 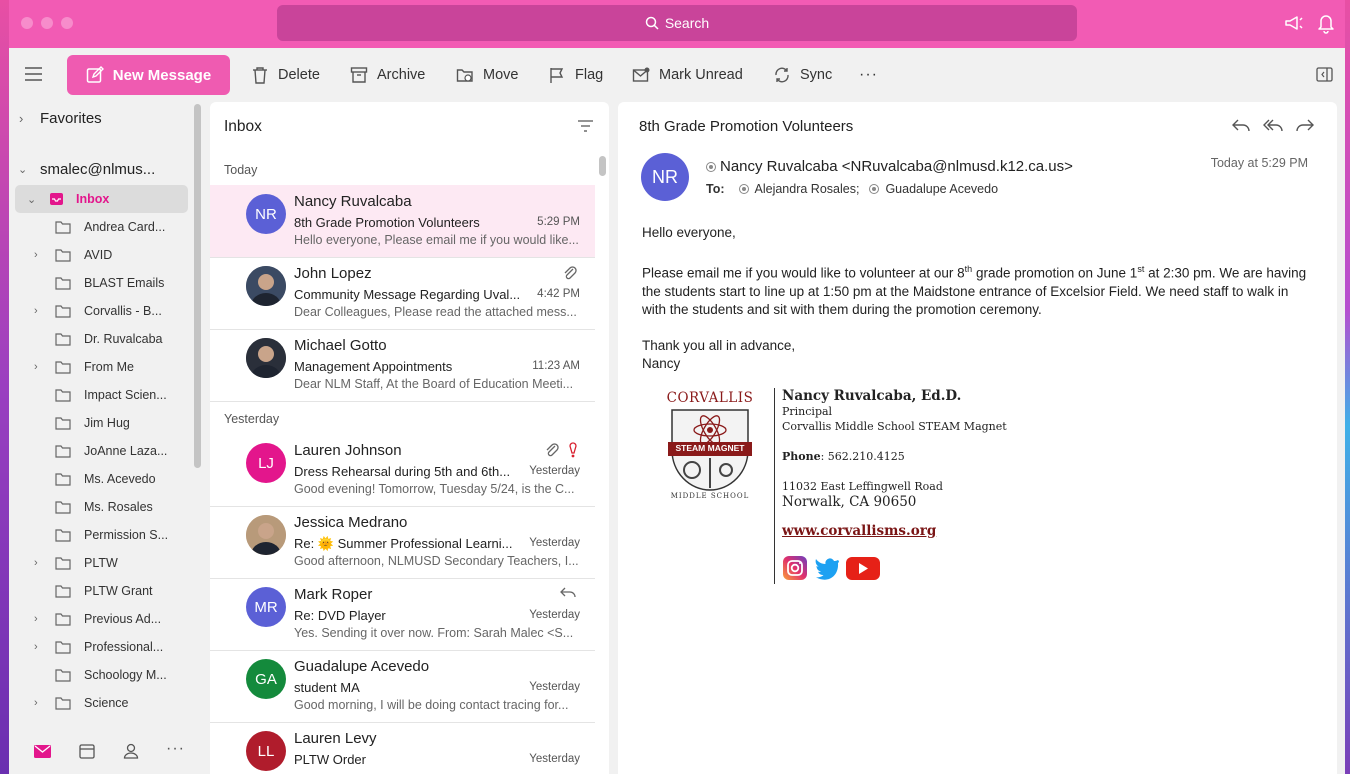 I want to click on people-icon, so click(x=131, y=751).